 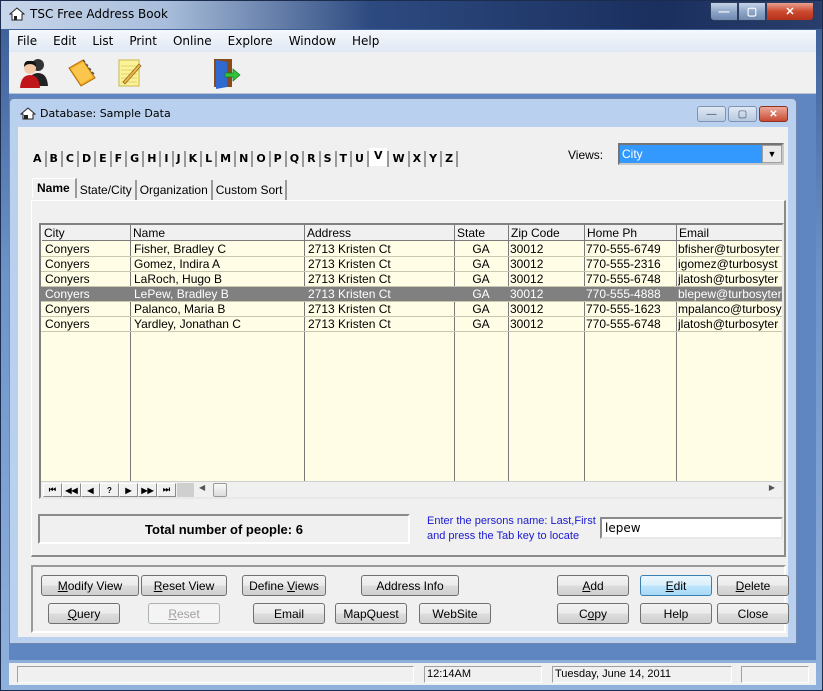 What do you see at coordinates (312, 41) in the screenshot?
I see `menu-window: Window` at bounding box center [312, 41].